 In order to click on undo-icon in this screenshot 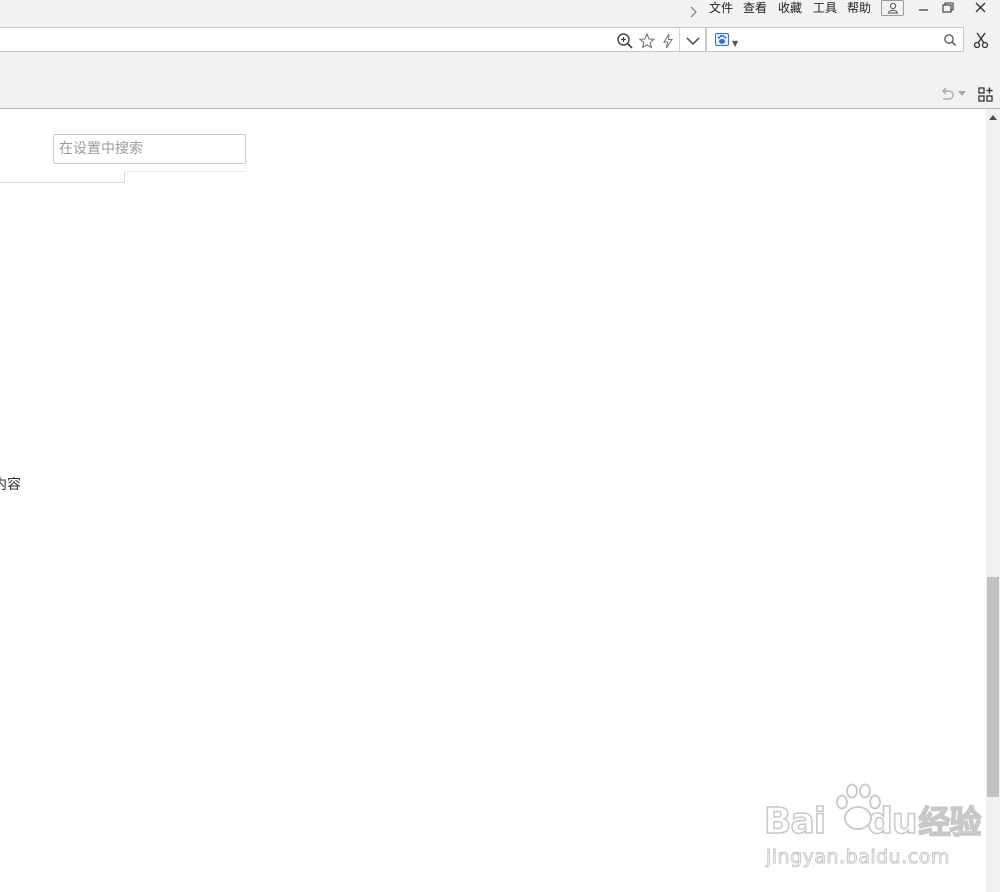, I will do `click(947, 94)`.